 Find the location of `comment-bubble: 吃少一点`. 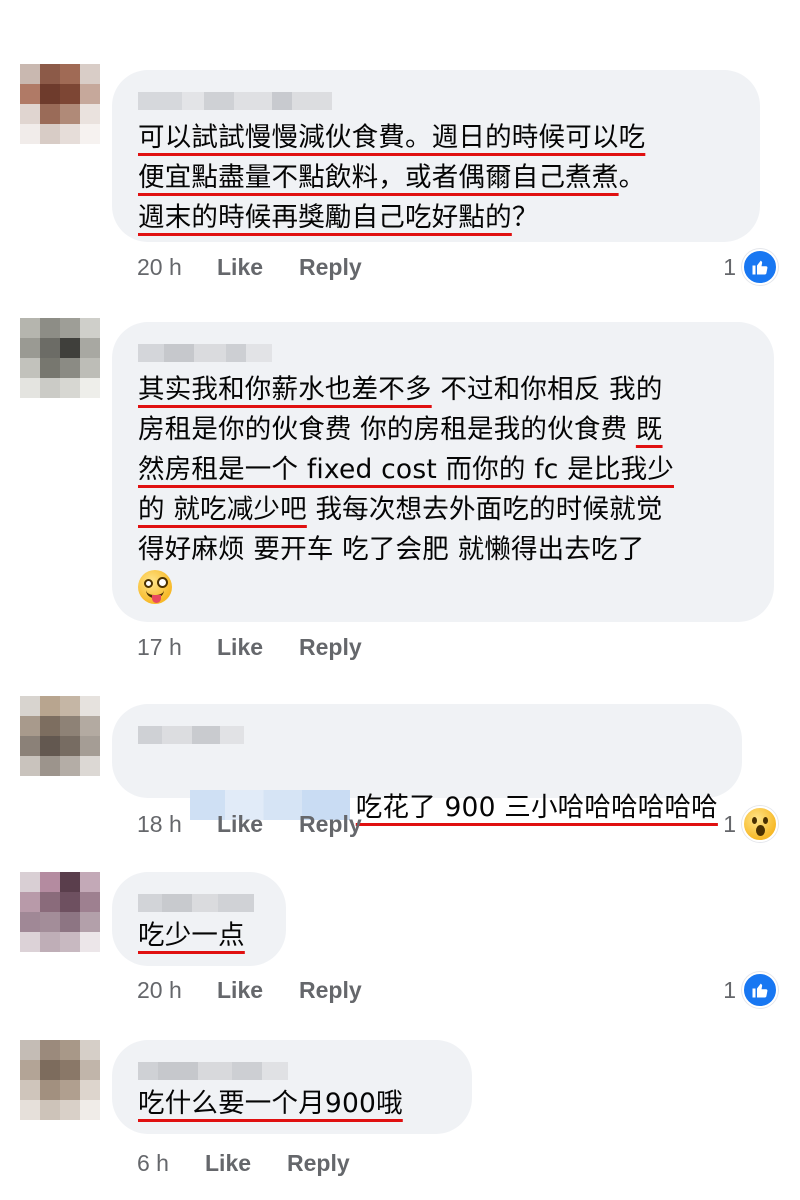

comment-bubble: 吃少一点 is located at coordinates (199, 919).